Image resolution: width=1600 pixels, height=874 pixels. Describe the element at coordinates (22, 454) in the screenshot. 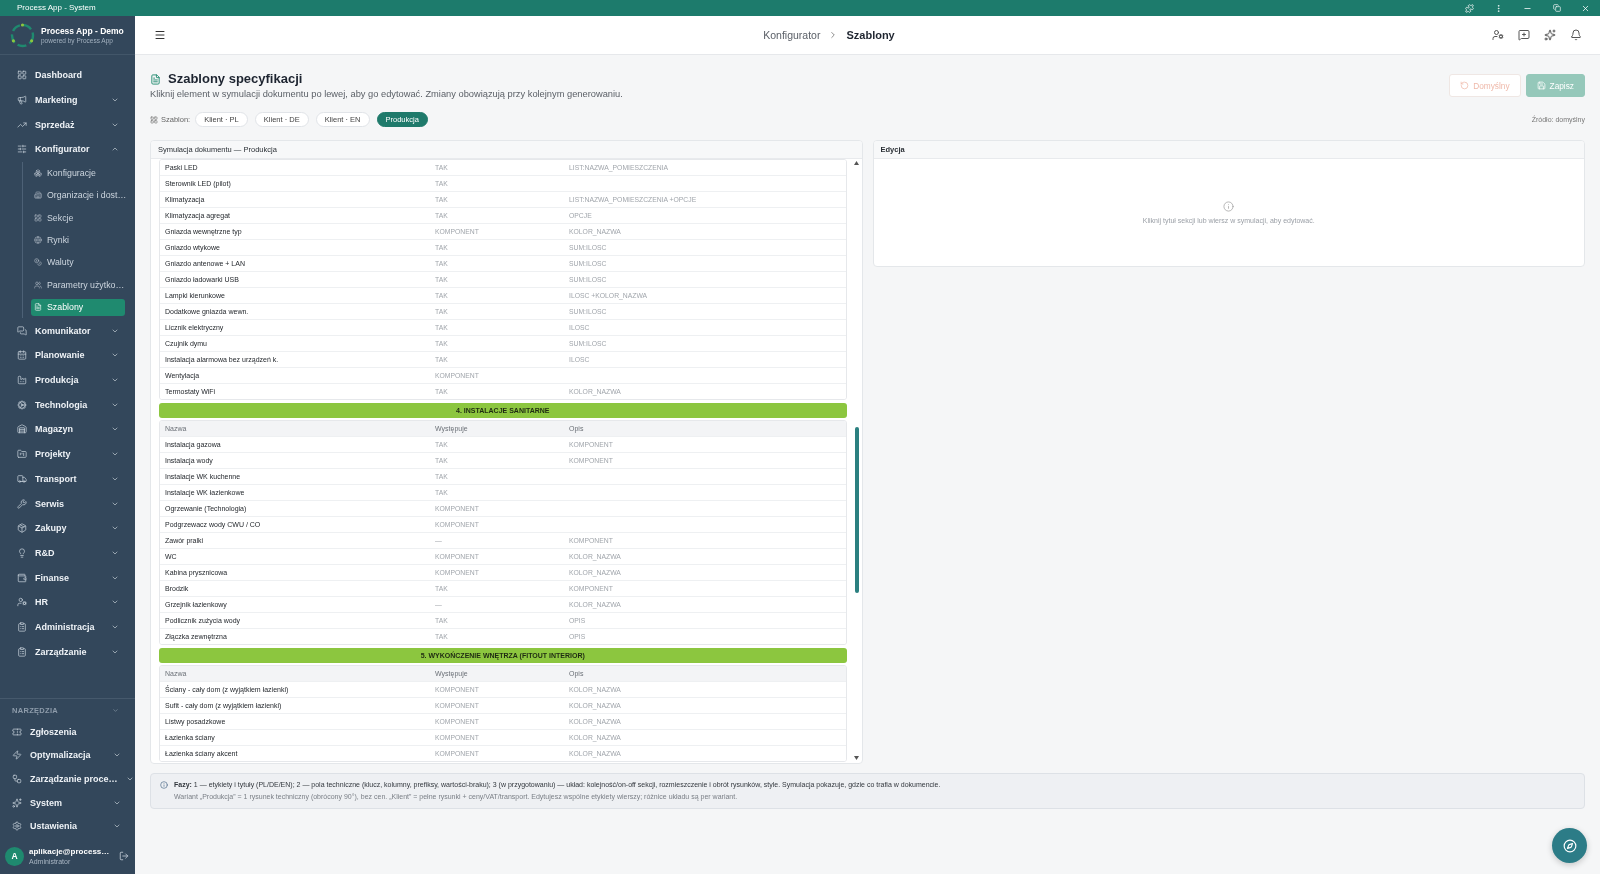

I see `folder-icon` at that location.